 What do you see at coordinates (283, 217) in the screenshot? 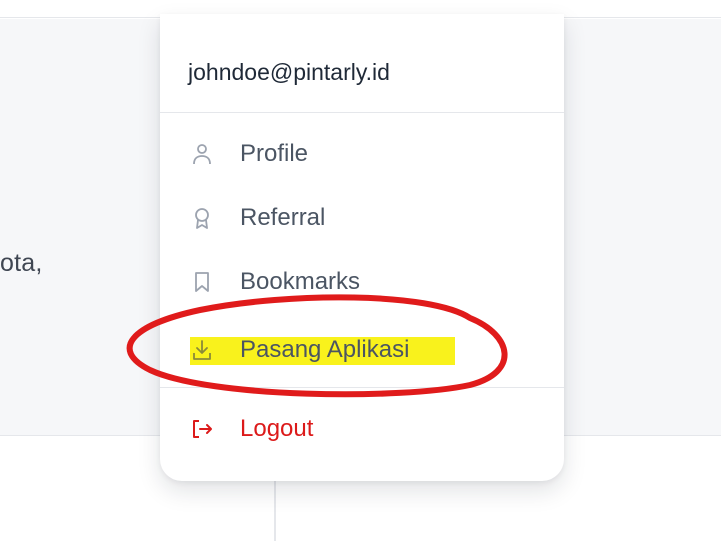
I see `menu-item-label: Referral` at bounding box center [283, 217].